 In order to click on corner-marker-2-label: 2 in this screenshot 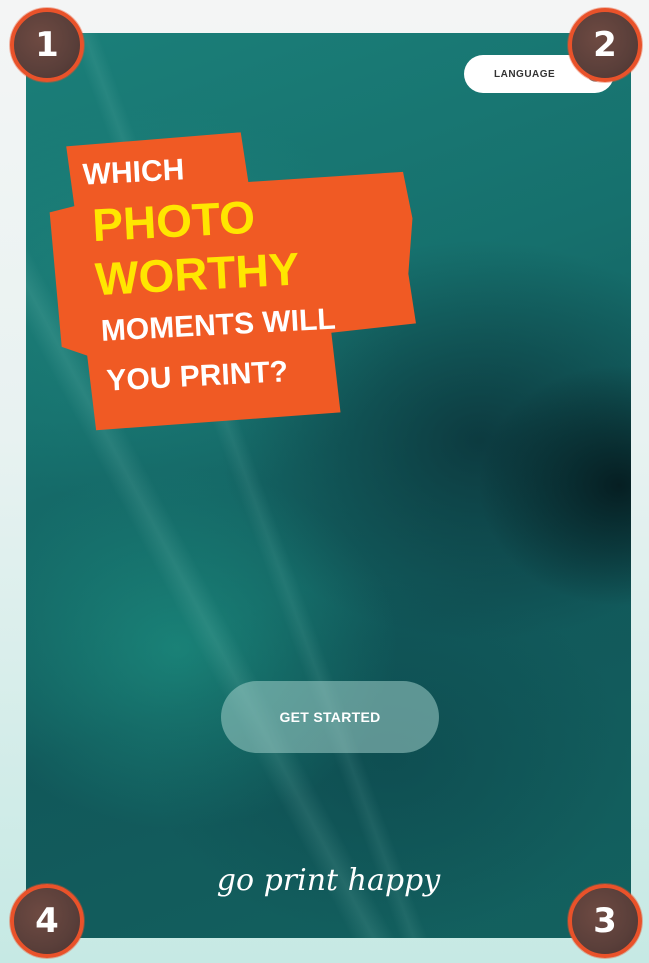, I will do `click(605, 45)`.